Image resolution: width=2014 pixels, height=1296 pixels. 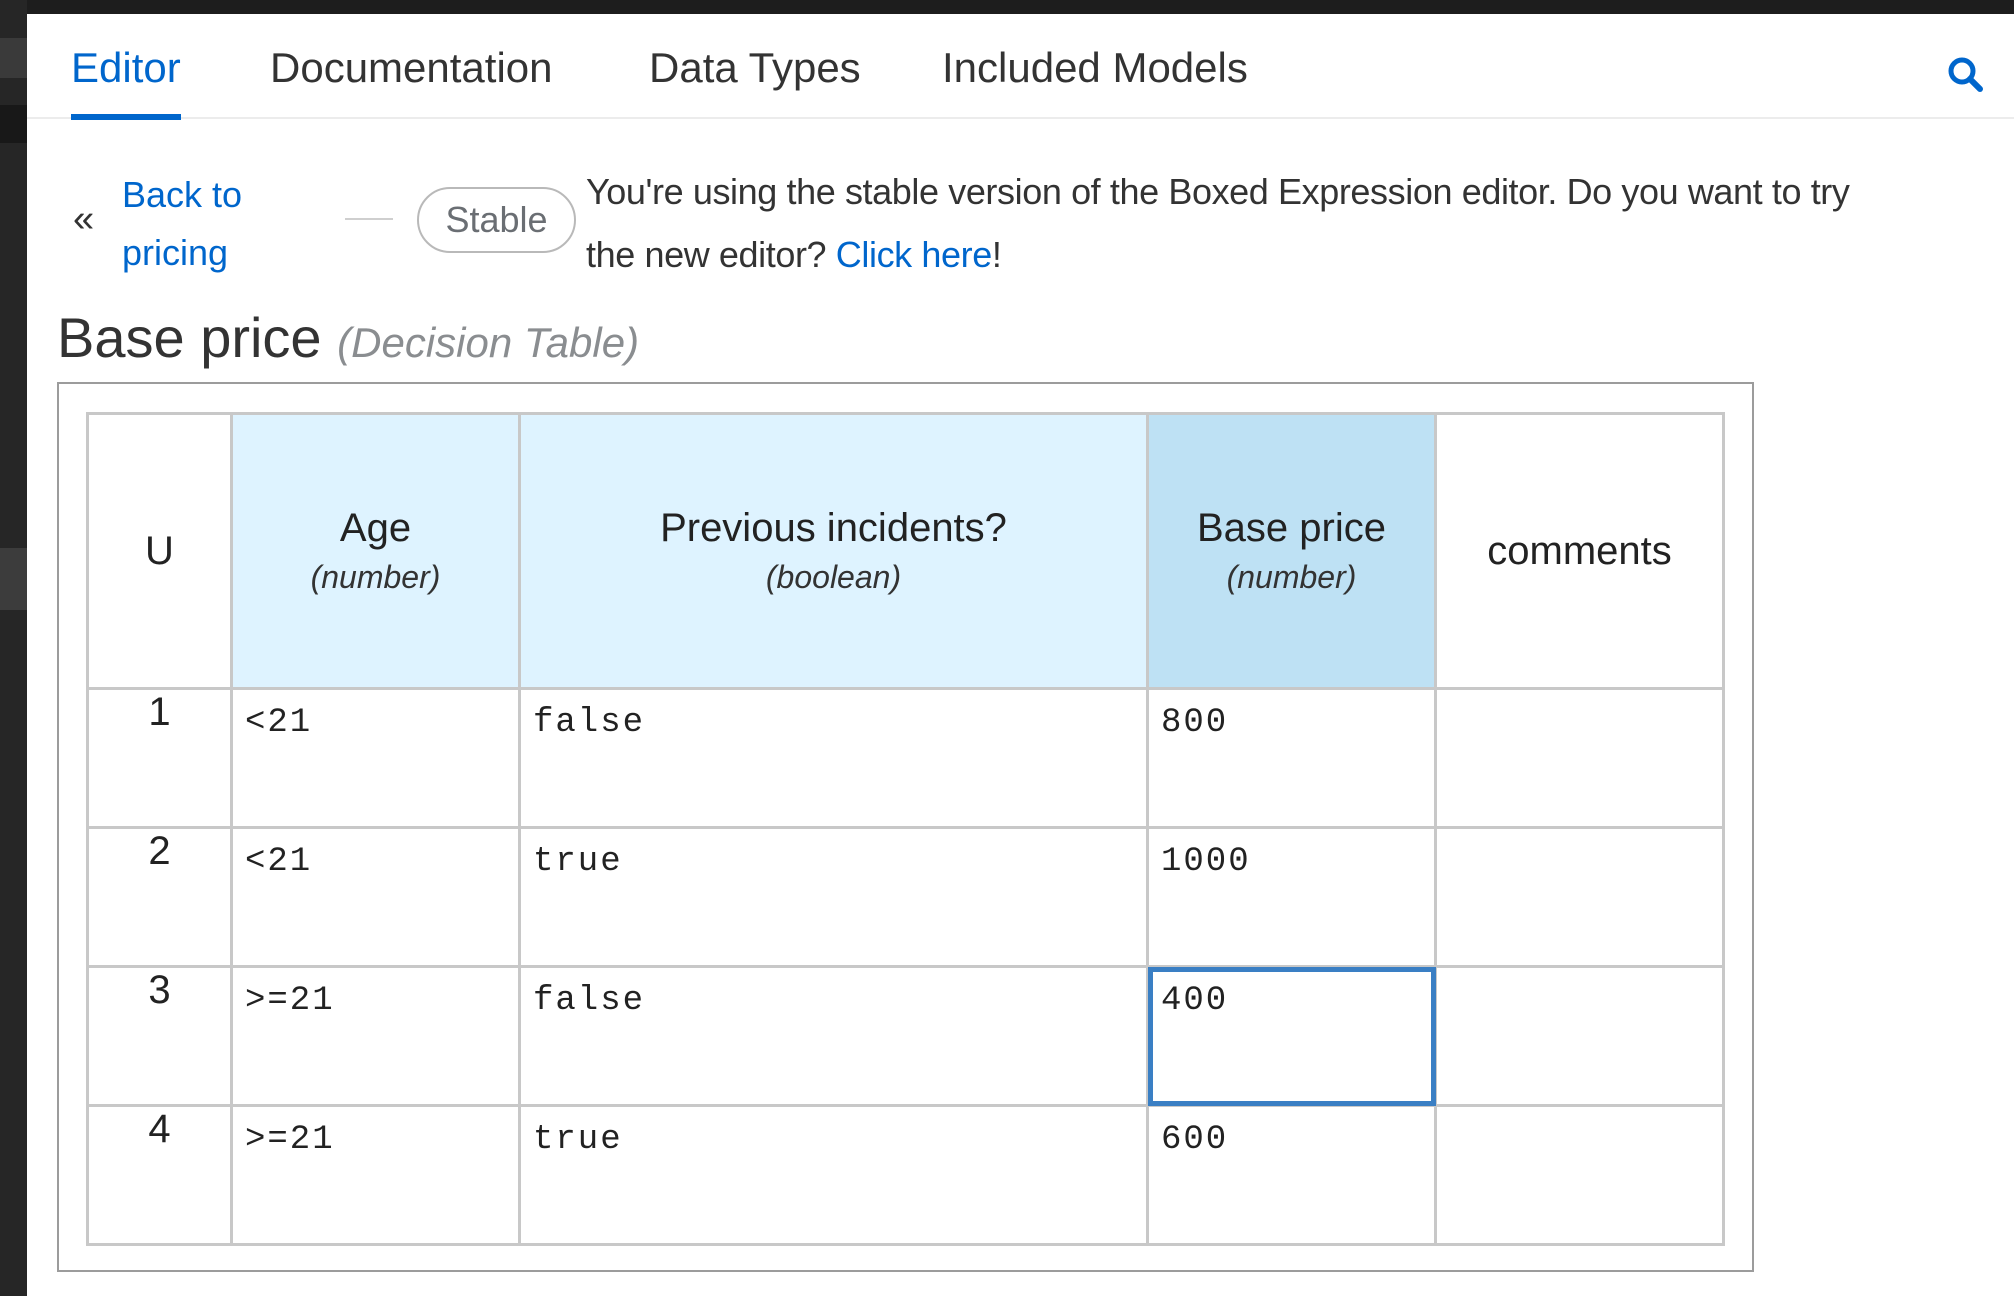 What do you see at coordinates (369, 219) in the screenshot?
I see `separator` at bounding box center [369, 219].